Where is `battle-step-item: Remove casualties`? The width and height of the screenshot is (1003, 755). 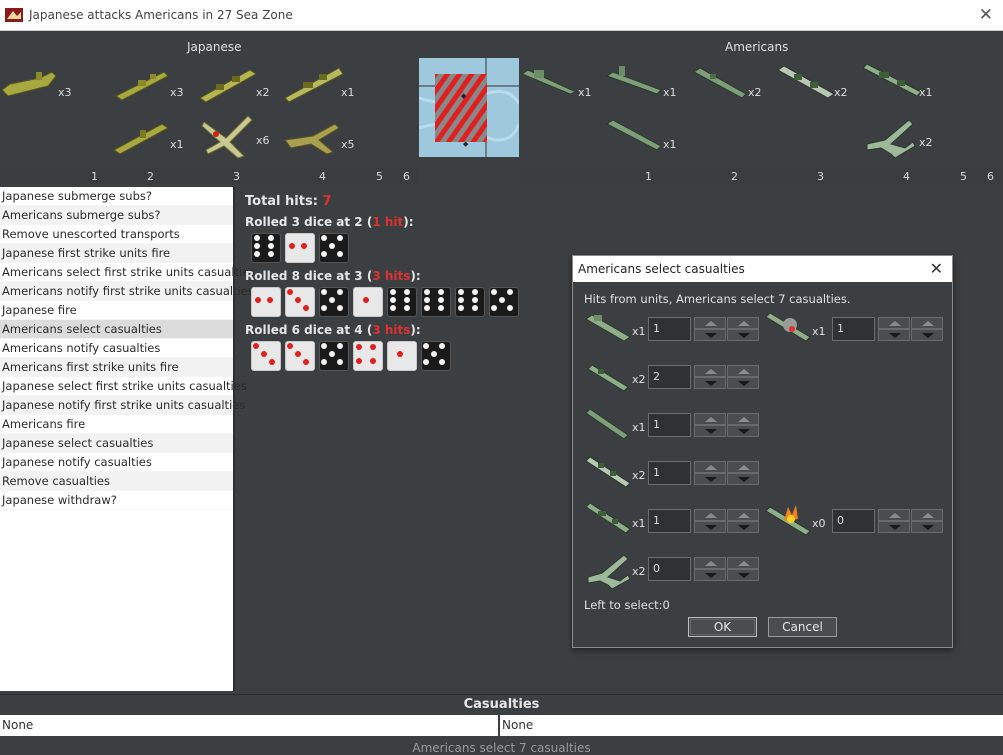
battle-step-item: Remove casualties is located at coordinates (116, 481).